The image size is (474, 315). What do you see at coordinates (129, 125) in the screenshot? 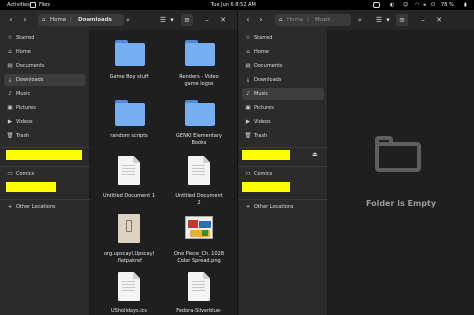
I see `folder-item: random scripts` at bounding box center [129, 125].